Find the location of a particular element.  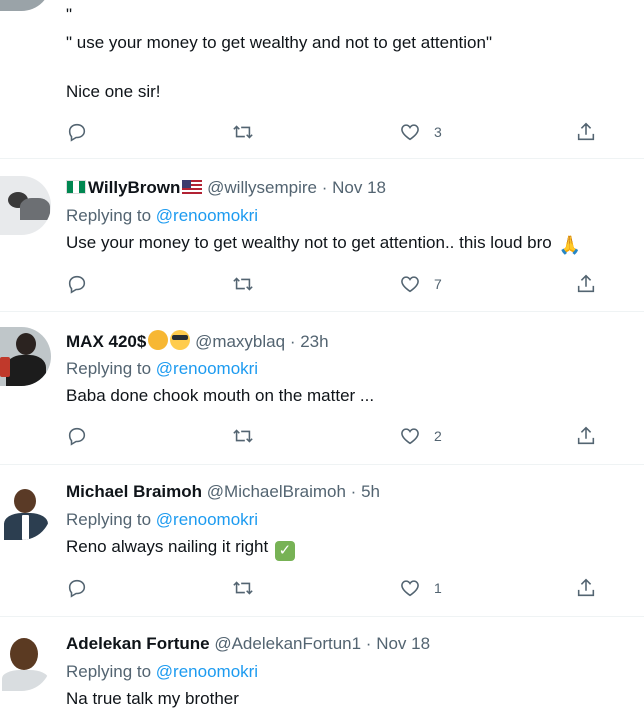

us-flag-icon is located at coordinates (192, 187).